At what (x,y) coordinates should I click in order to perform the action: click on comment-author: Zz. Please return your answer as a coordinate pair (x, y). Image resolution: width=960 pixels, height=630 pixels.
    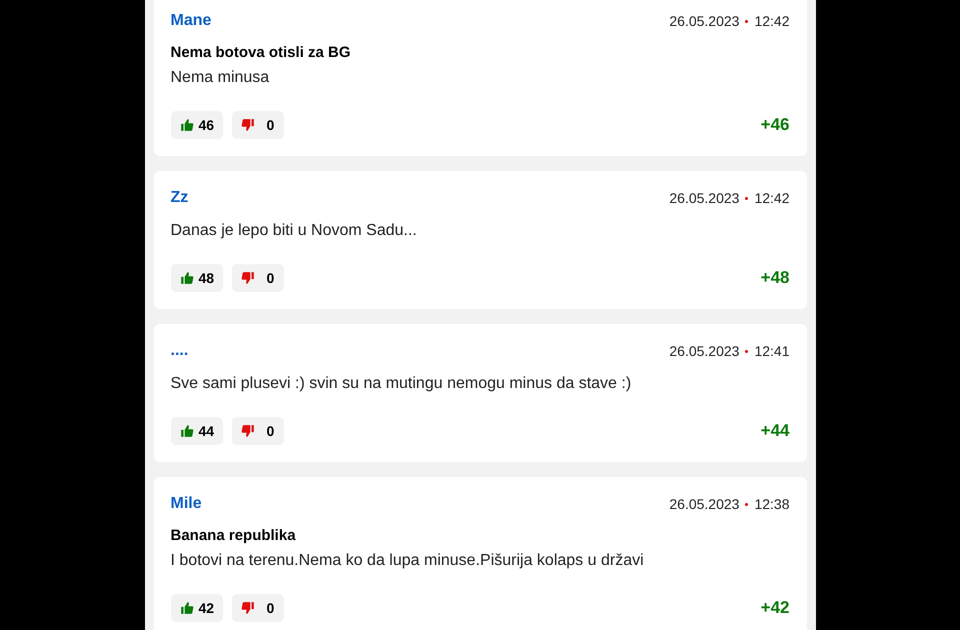
    Looking at the image, I should click on (179, 198).